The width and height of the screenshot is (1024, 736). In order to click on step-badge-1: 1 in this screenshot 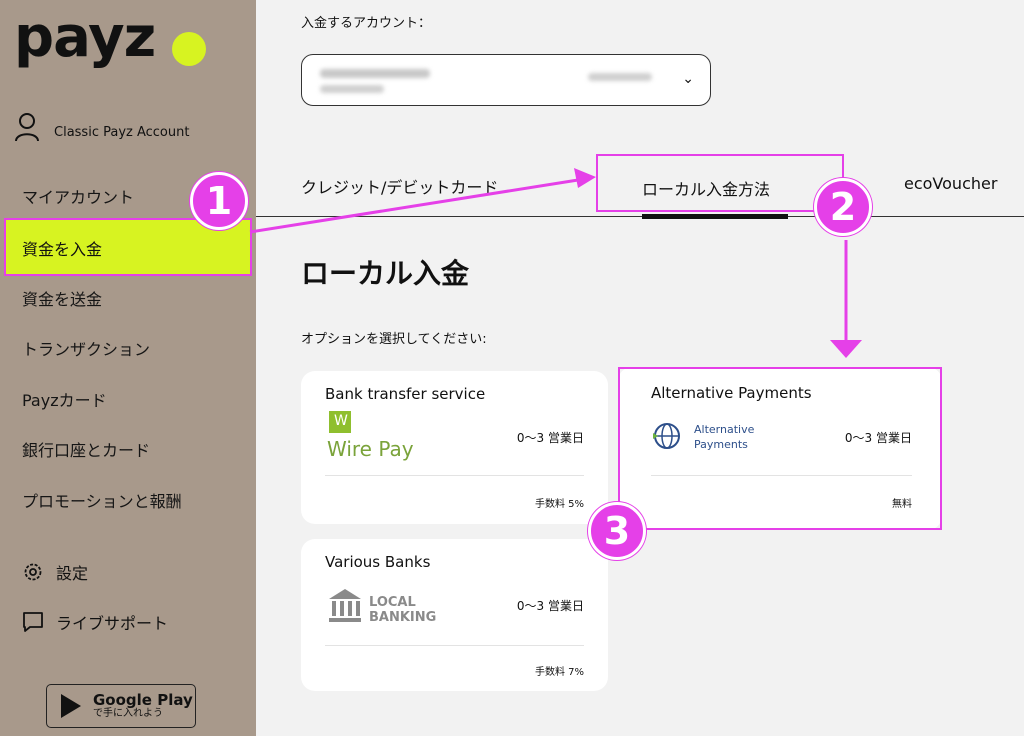, I will do `click(219, 201)`.